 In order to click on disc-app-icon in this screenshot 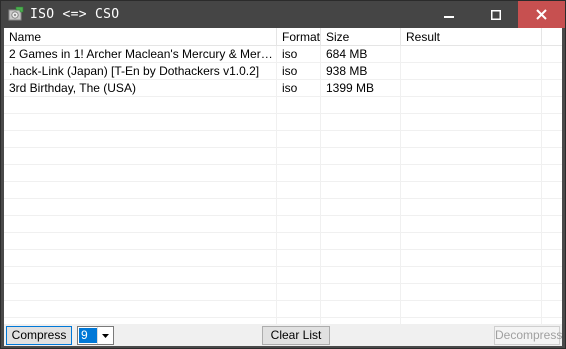, I will do `click(16, 14)`.